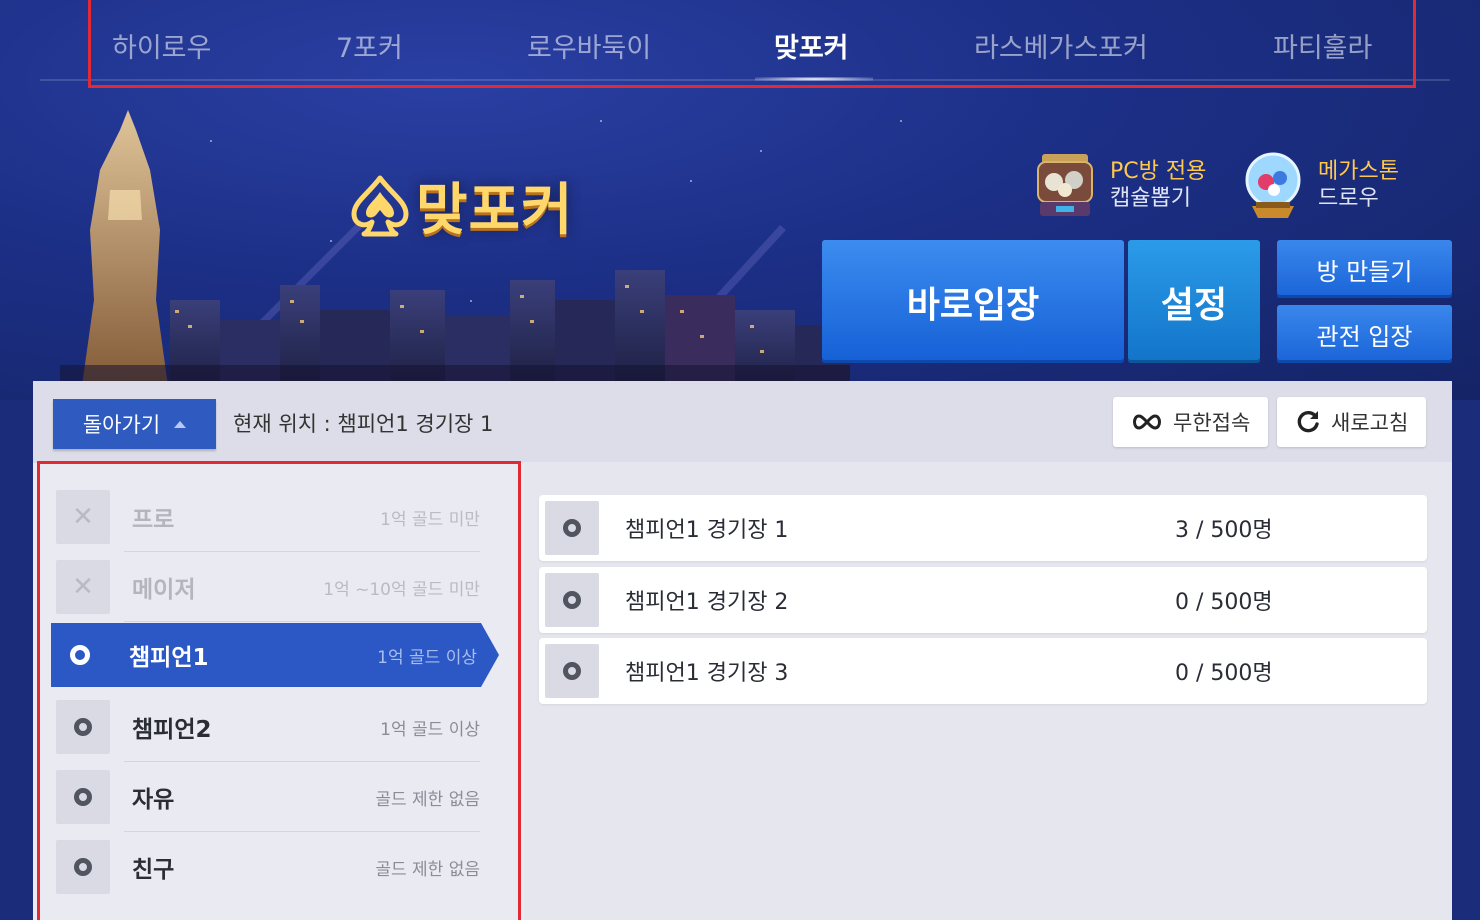  Describe the element at coordinates (80, 655) in the screenshot. I see `radio-selected-icon` at that location.